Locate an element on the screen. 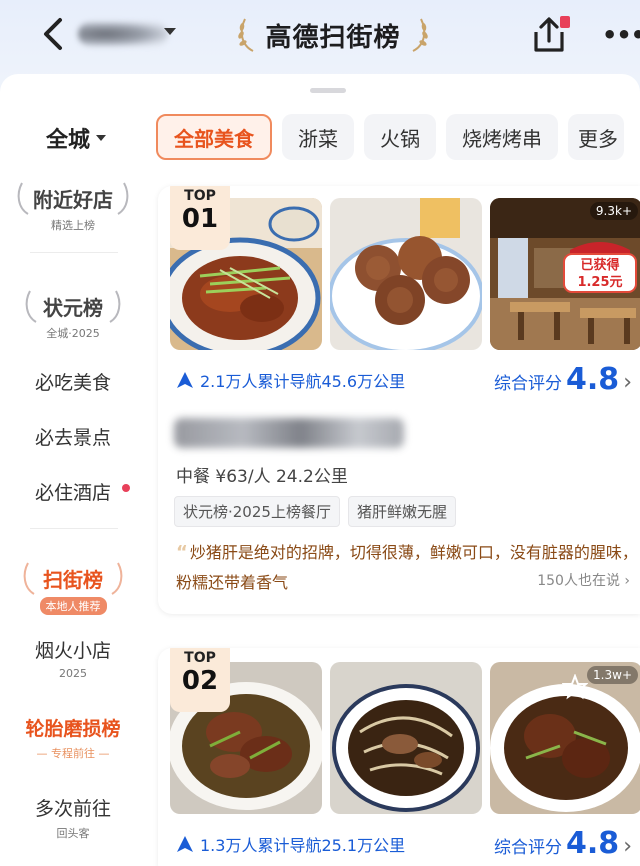 This screenshot has width=640, height=866. navigation-stat: 1.3万人累计导航25.1万公里 is located at coordinates (290, 844).